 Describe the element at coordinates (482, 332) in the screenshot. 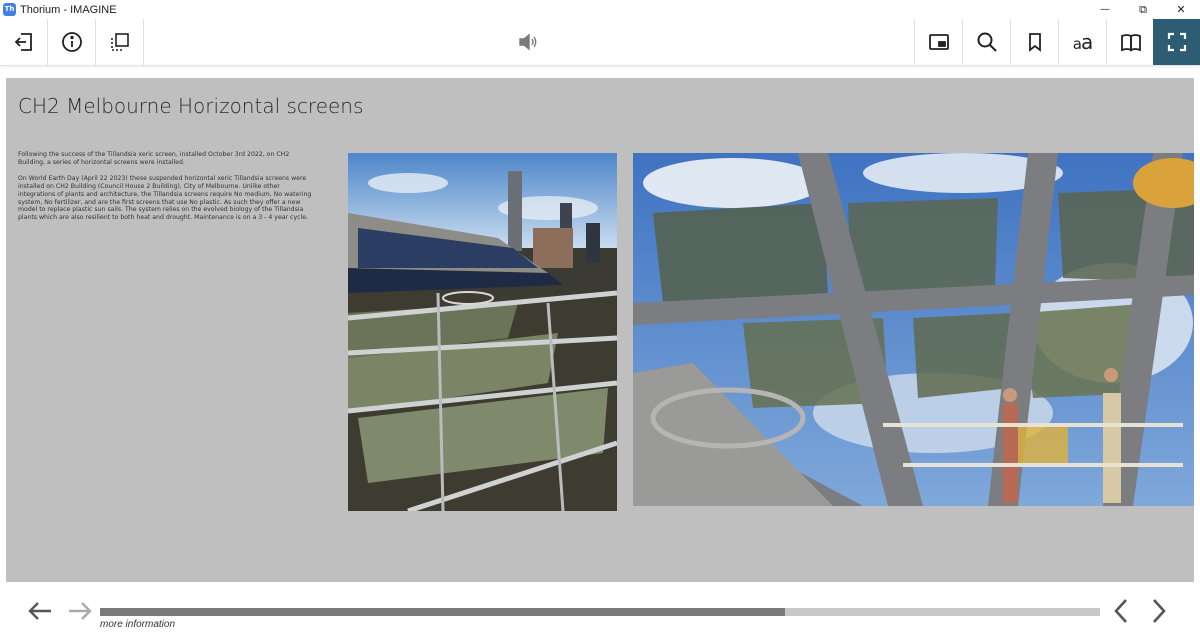

I see `rooftop-screens-photo` at that location.